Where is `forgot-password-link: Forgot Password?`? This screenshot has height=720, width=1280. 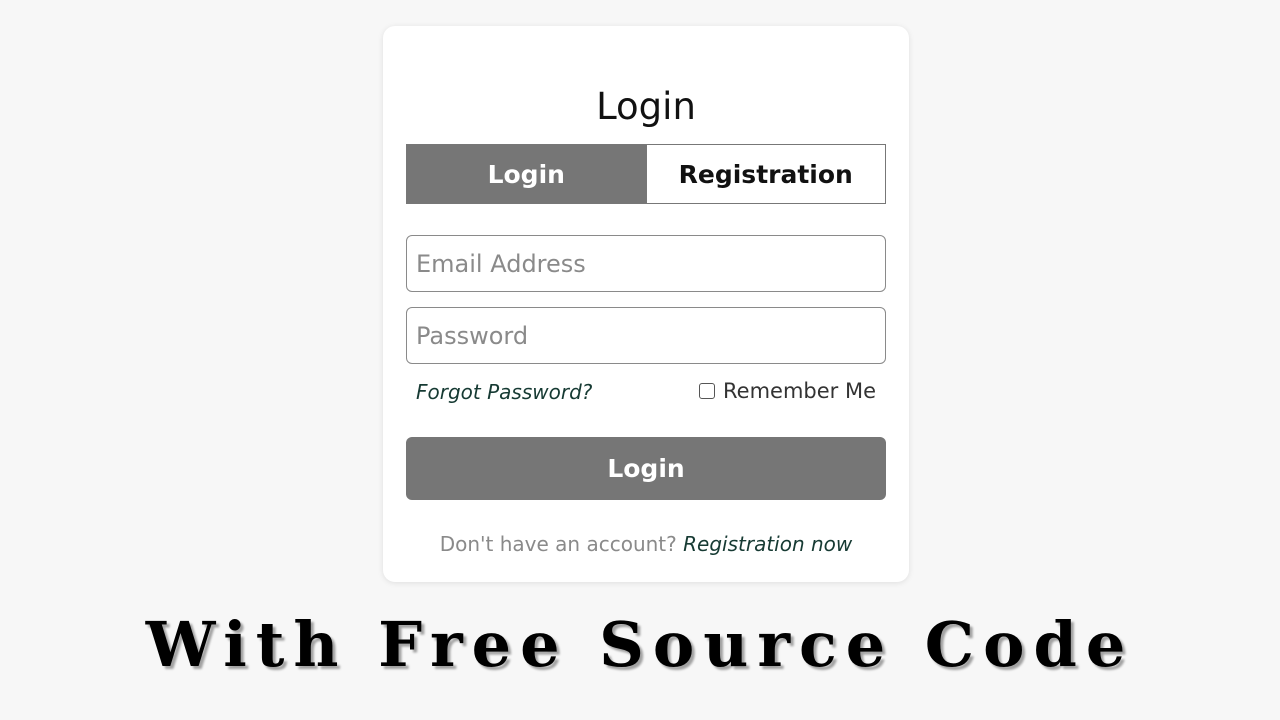 forgot-password-link: Forgot Password? is located at coordinates (504, 392).